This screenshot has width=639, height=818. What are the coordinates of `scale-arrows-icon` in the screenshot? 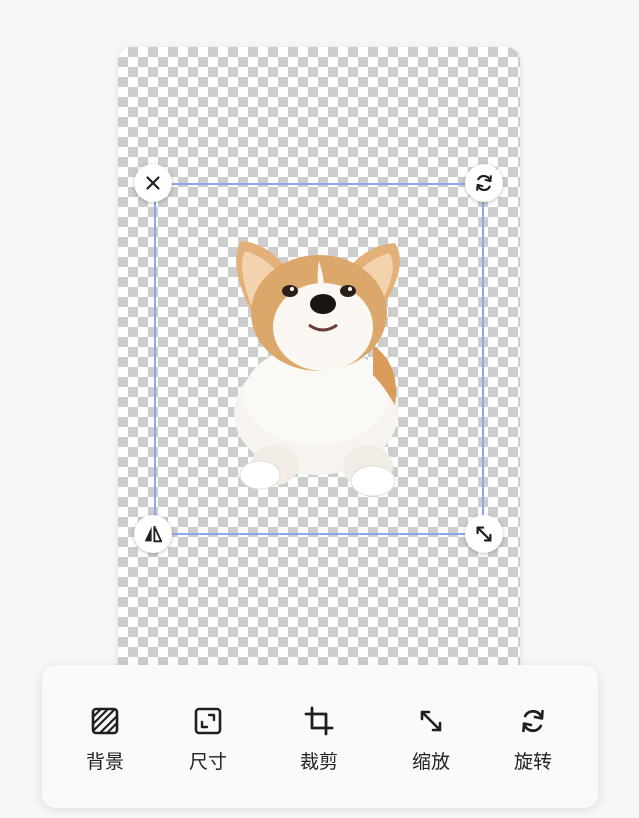 It's located at (431, 721).